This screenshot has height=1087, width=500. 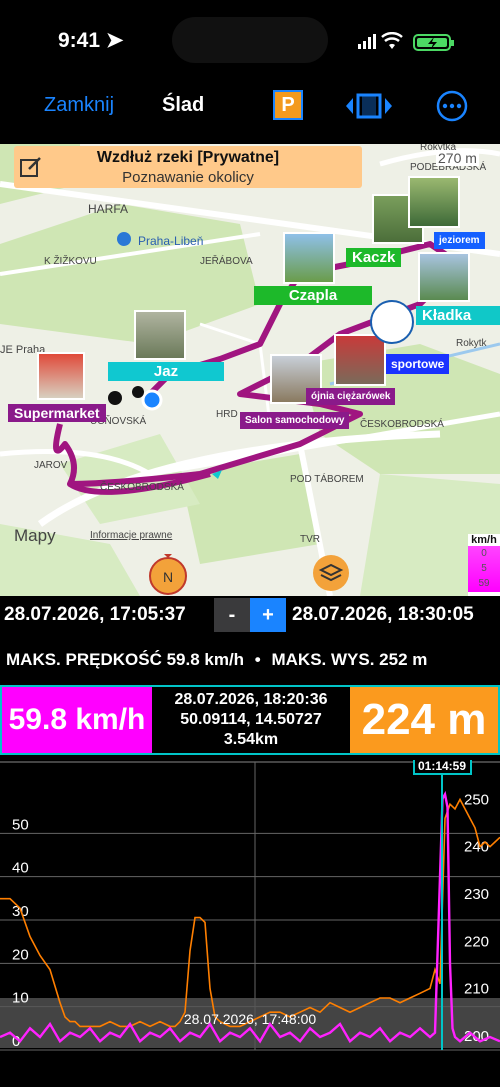 I want to click on max-speed: MAKS. PRĘDKOŚĆ 59.8 km/h, so click(x=125, y=659).